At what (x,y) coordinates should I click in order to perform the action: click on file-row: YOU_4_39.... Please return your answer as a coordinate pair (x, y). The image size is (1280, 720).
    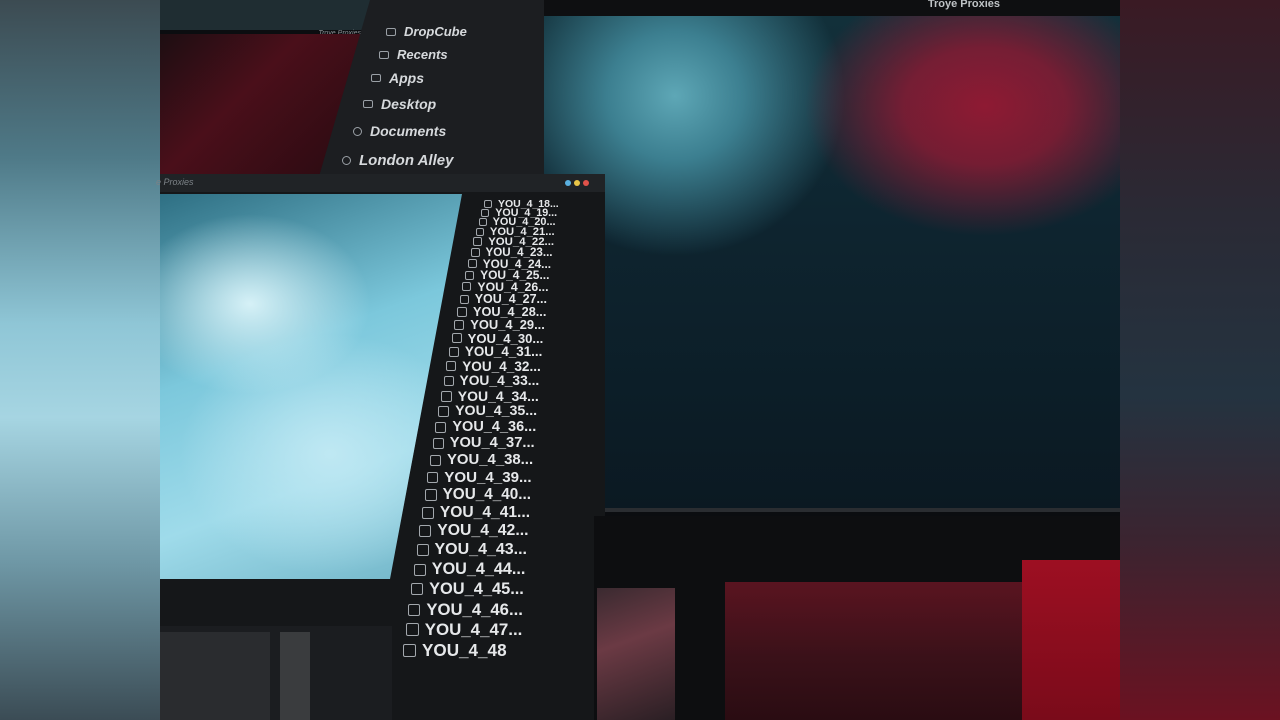
    Looking at the image, I should click on (479, 477).